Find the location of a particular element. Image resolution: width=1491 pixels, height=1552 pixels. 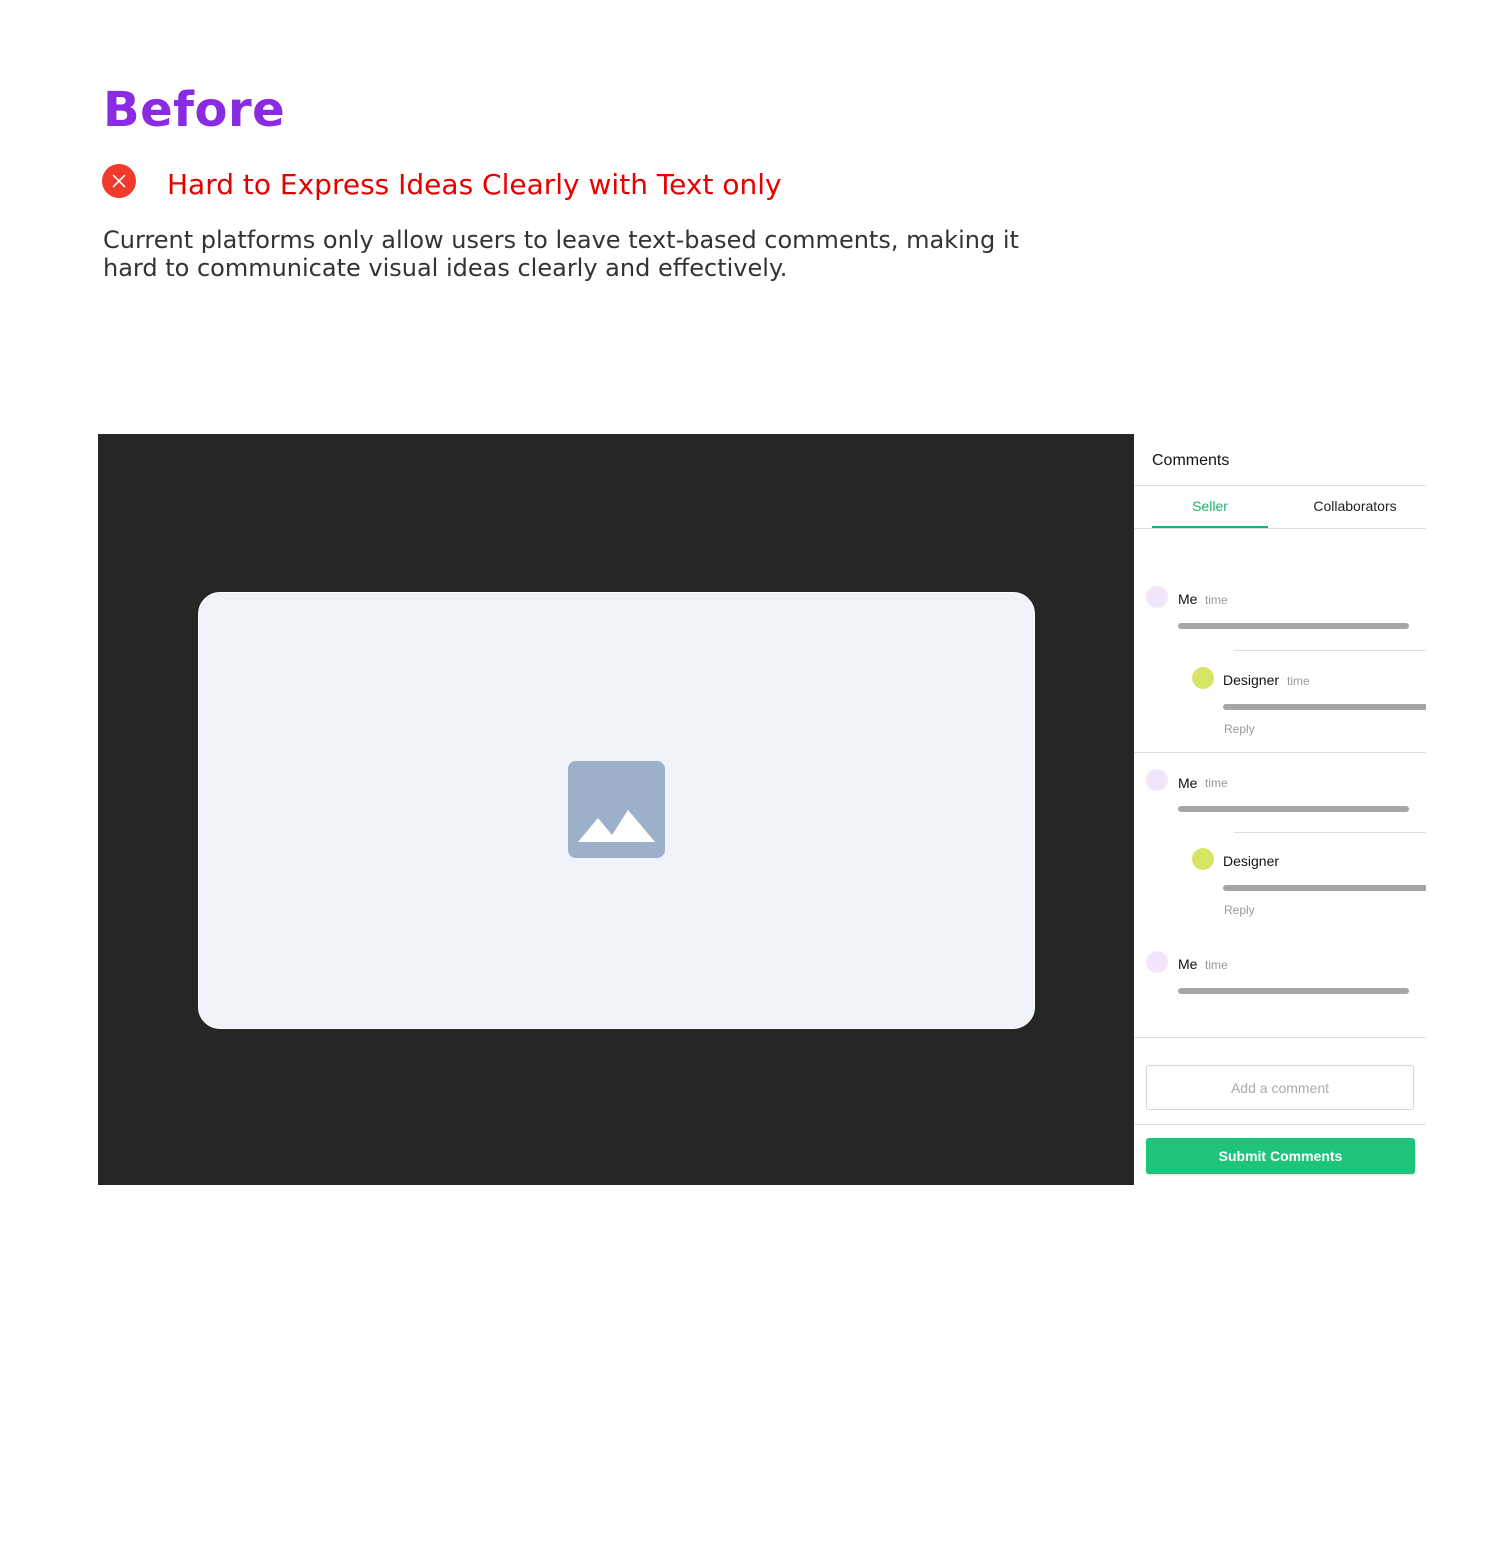

reply-time: time is located at coordinates (1298, 681).